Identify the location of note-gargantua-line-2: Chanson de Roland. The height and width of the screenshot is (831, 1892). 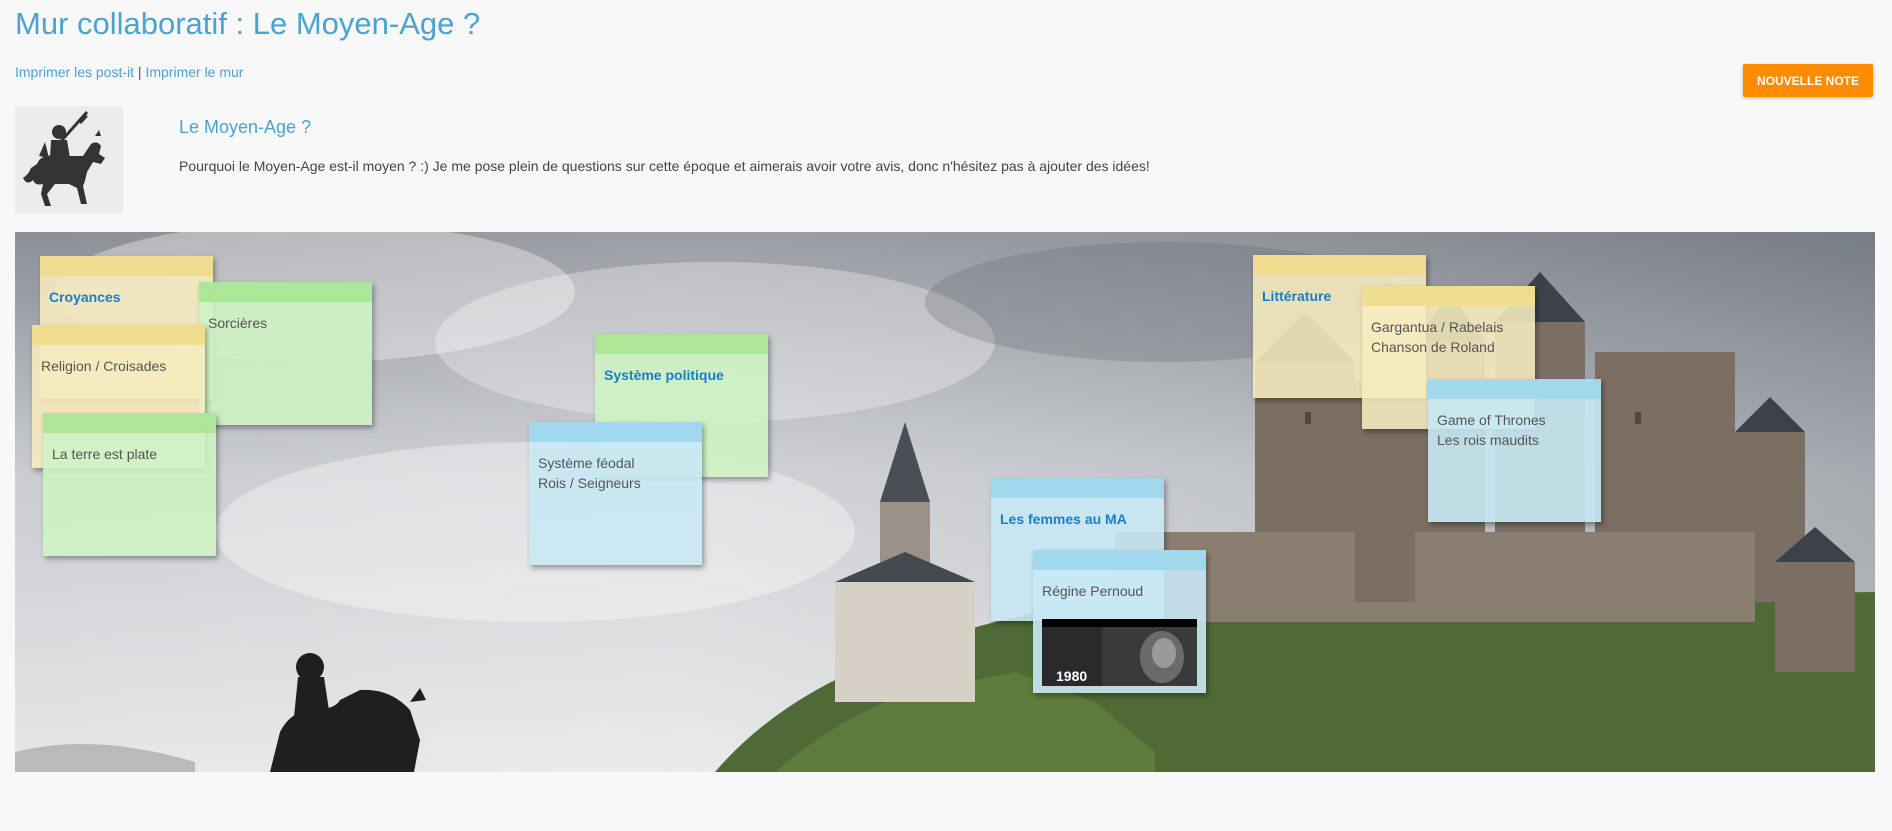
(1433, 347).